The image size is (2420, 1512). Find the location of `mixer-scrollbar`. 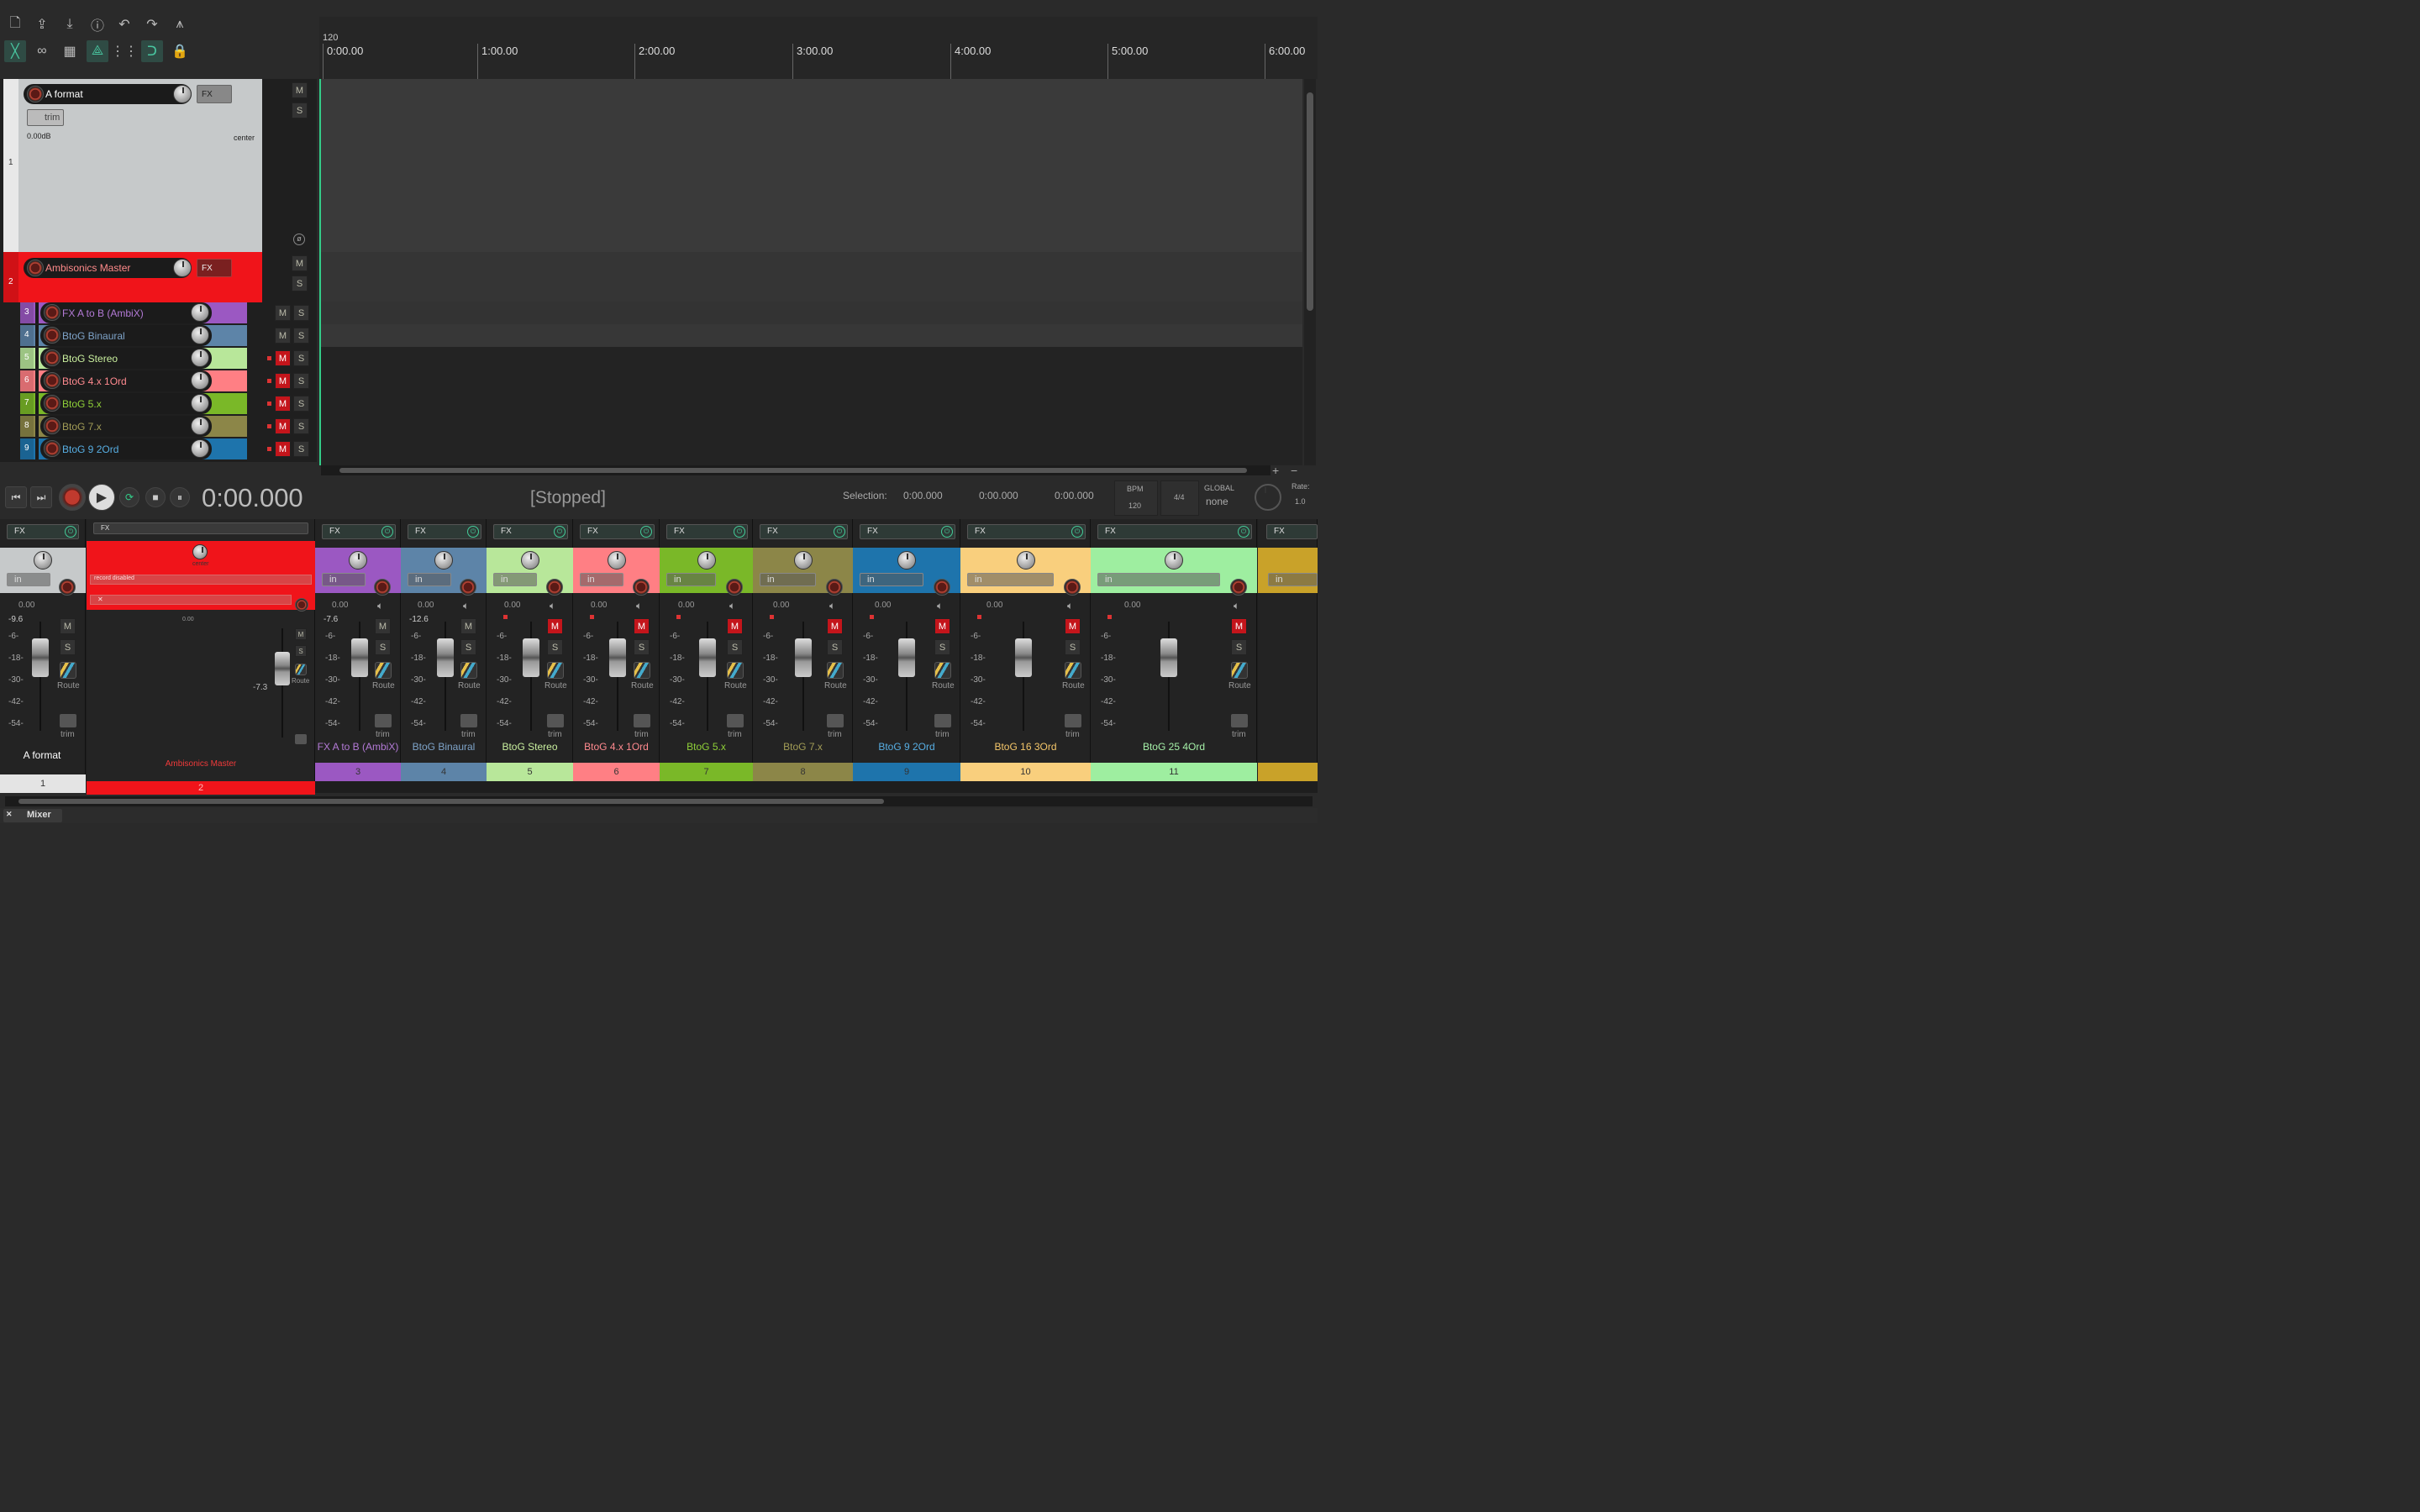

mixer-scrollbar is located at coordinates (659, 801).